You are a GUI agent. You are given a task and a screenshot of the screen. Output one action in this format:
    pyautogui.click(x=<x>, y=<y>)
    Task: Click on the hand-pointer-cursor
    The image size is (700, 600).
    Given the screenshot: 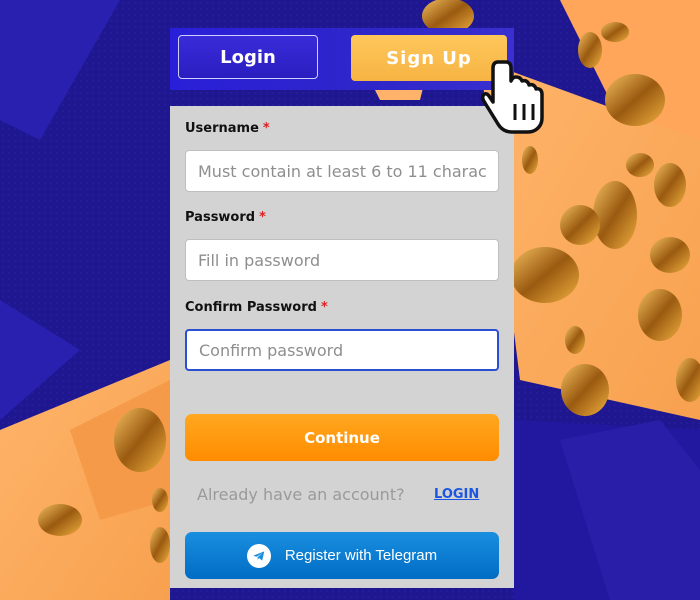 What is the action you would take?
    pyautogui.click(x=512, y=97)
    